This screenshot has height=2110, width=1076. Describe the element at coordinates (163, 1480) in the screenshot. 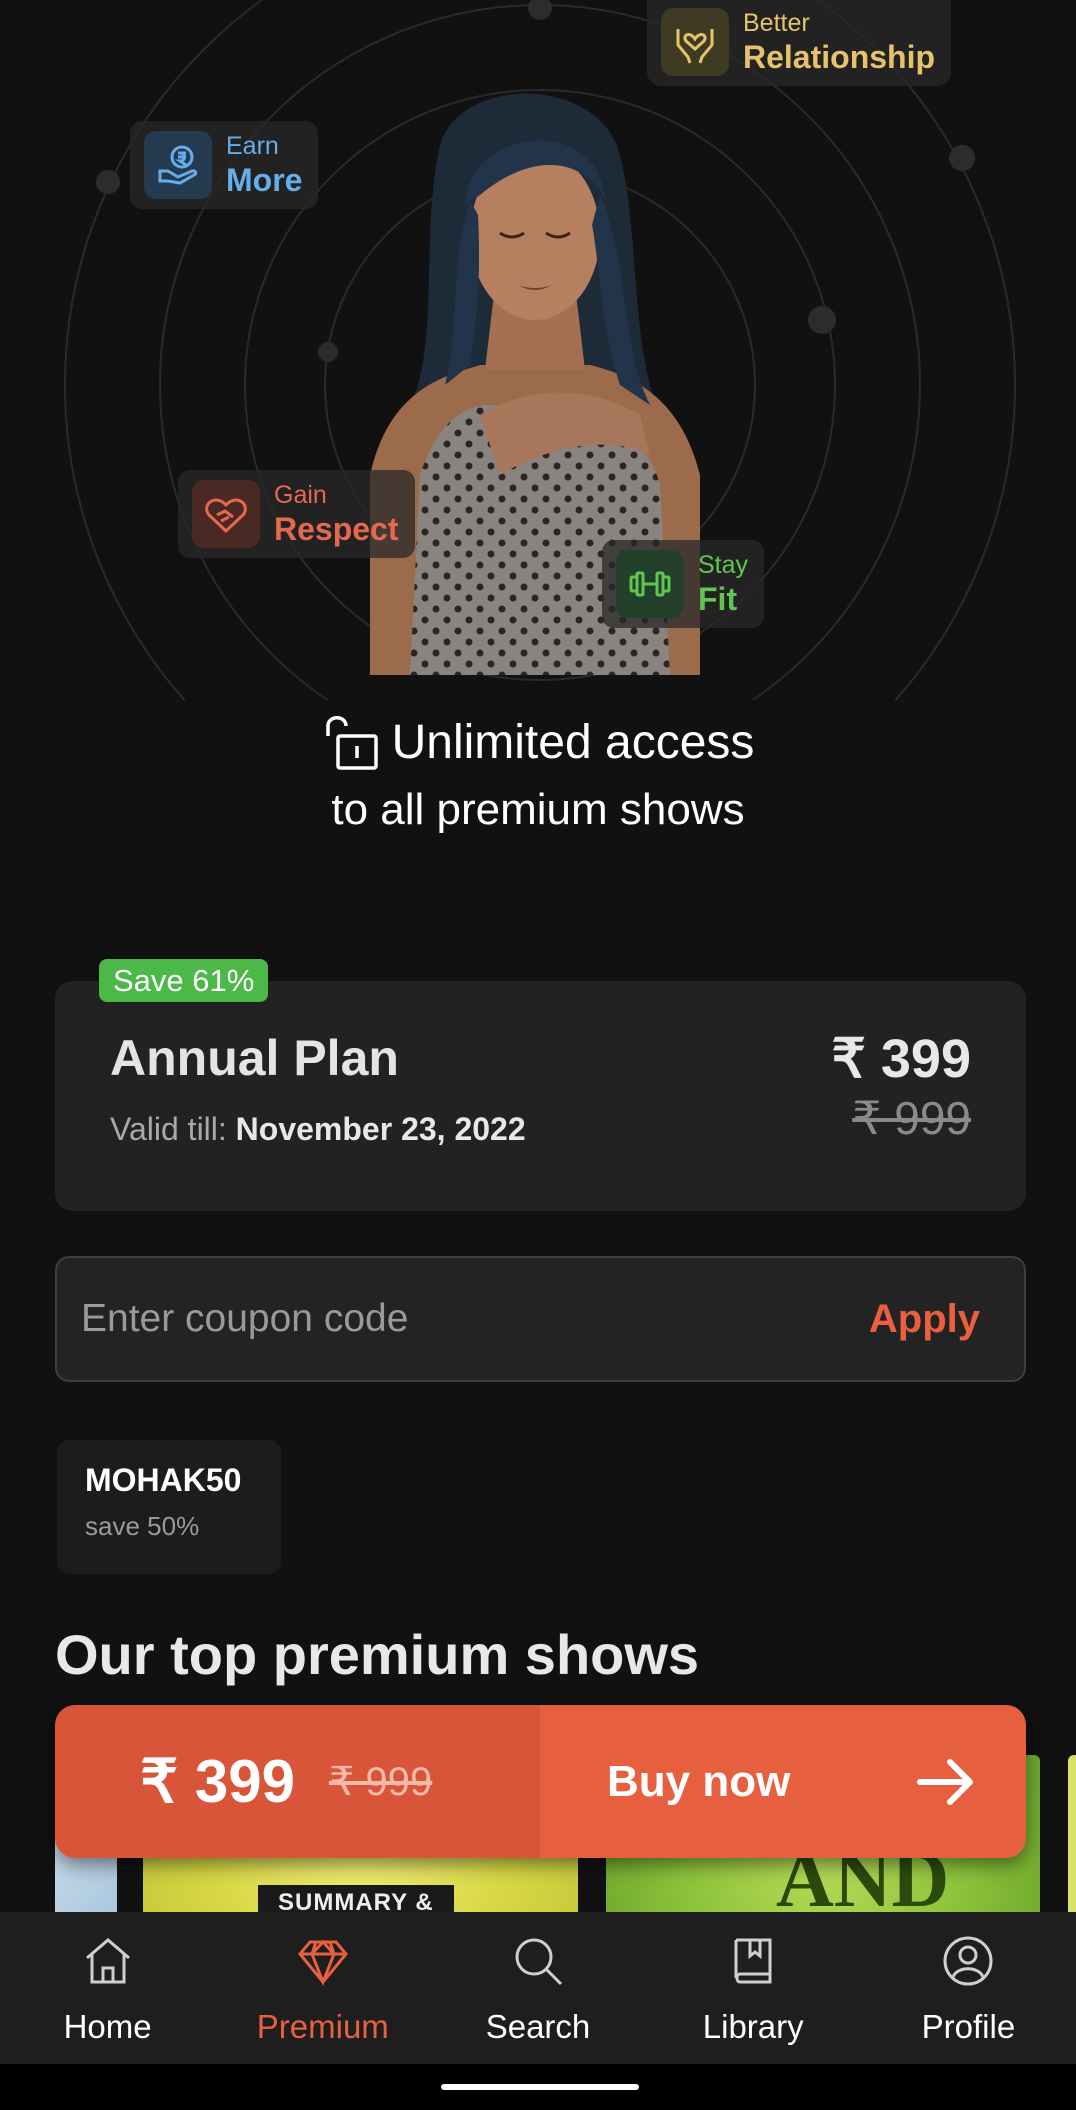

I see `offer-code: MOHAK50` at that location.